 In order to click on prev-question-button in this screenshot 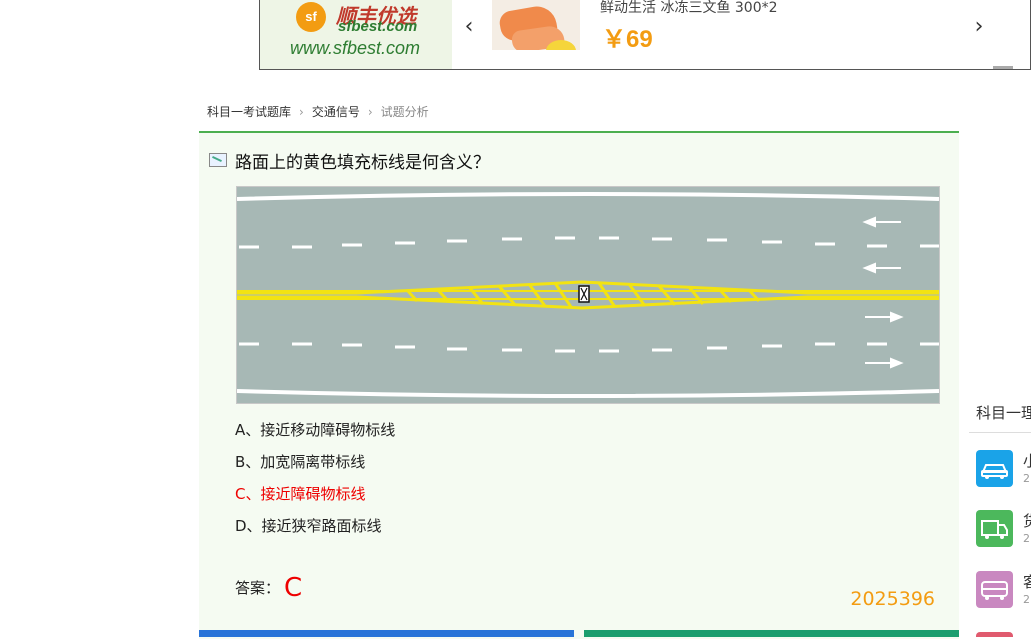, I will do `click(386, 633)`.